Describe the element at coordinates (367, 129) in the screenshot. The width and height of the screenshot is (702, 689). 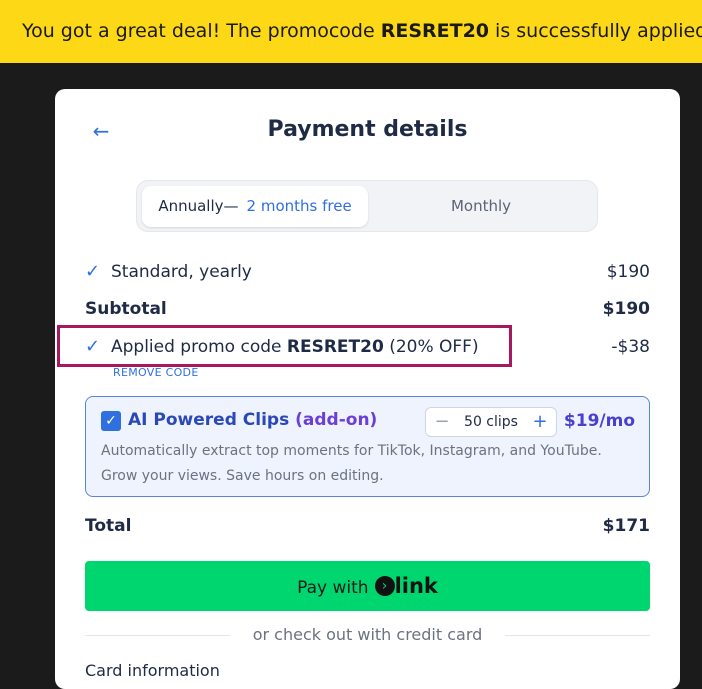
I see `page-title: Payment details` at that location.